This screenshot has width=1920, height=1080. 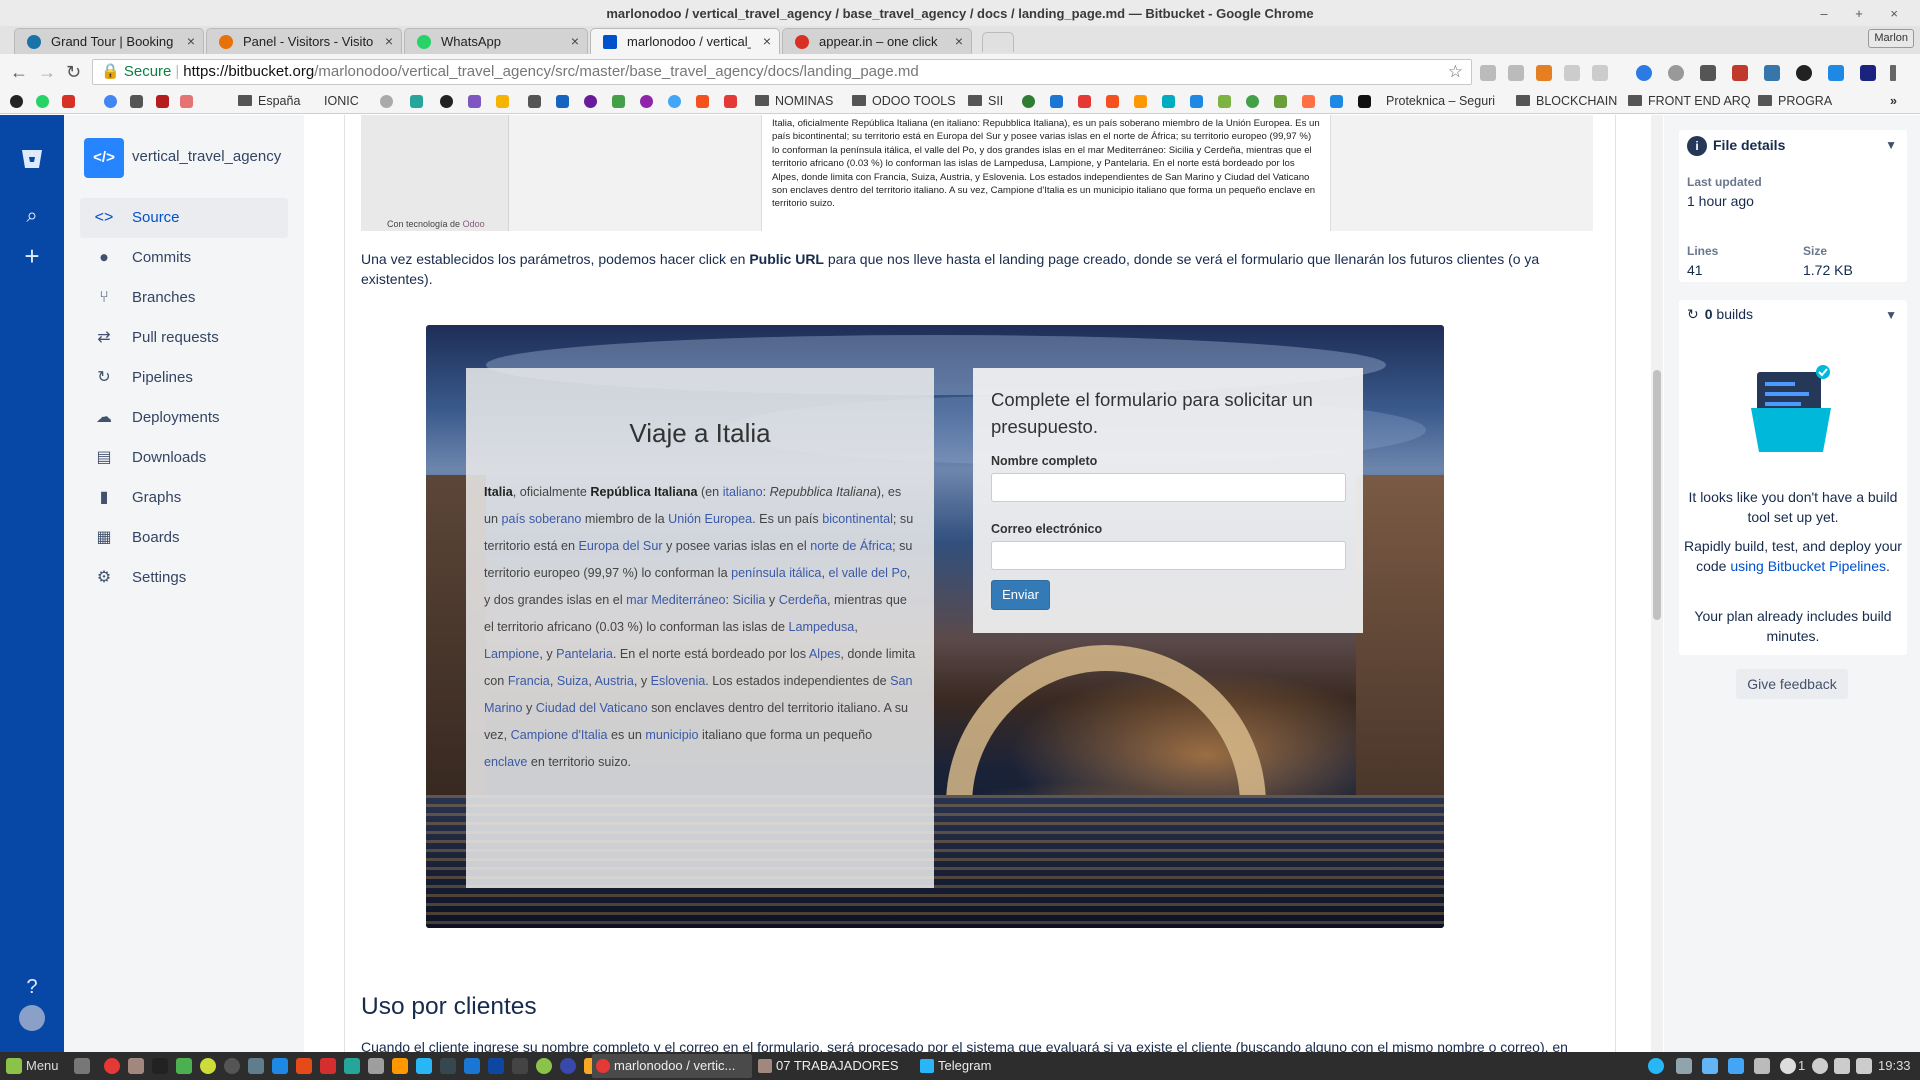 What do you see at coordinates (904, 101) in the screenshot?
I see `bookmark-odoo-tools: ODOO TOOLS` at bounding box center [904, 101].